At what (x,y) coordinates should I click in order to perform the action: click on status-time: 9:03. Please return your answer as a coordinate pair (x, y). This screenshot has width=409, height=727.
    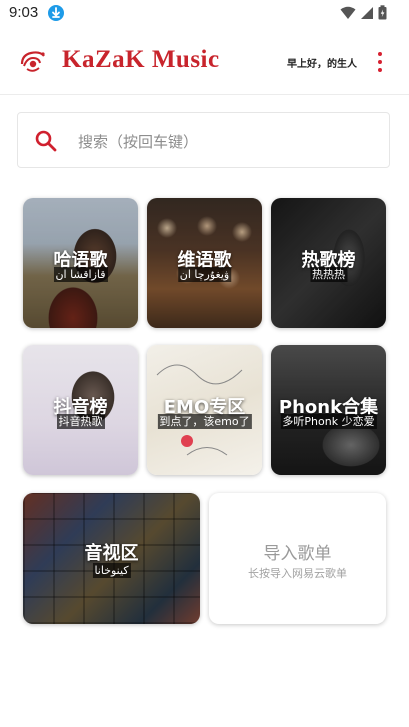
    Looking at the image, I should click on (24, 12).